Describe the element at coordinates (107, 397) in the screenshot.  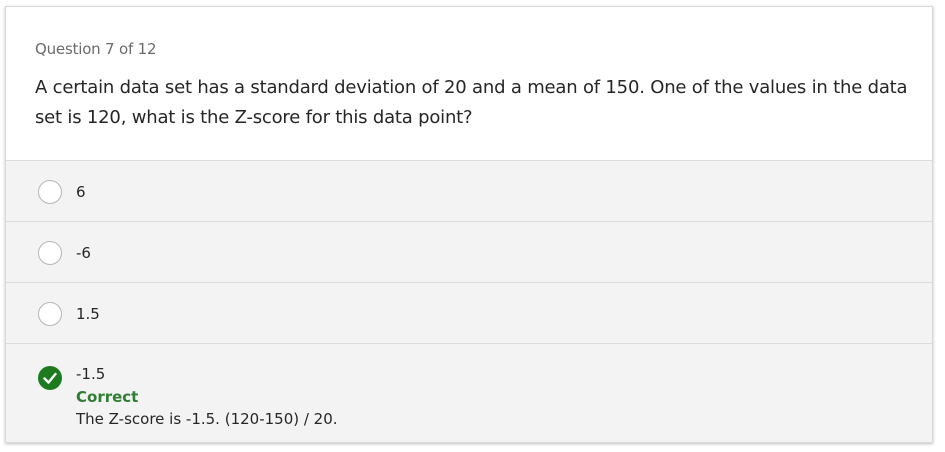
I see `feedback-status: Correct` at that location.